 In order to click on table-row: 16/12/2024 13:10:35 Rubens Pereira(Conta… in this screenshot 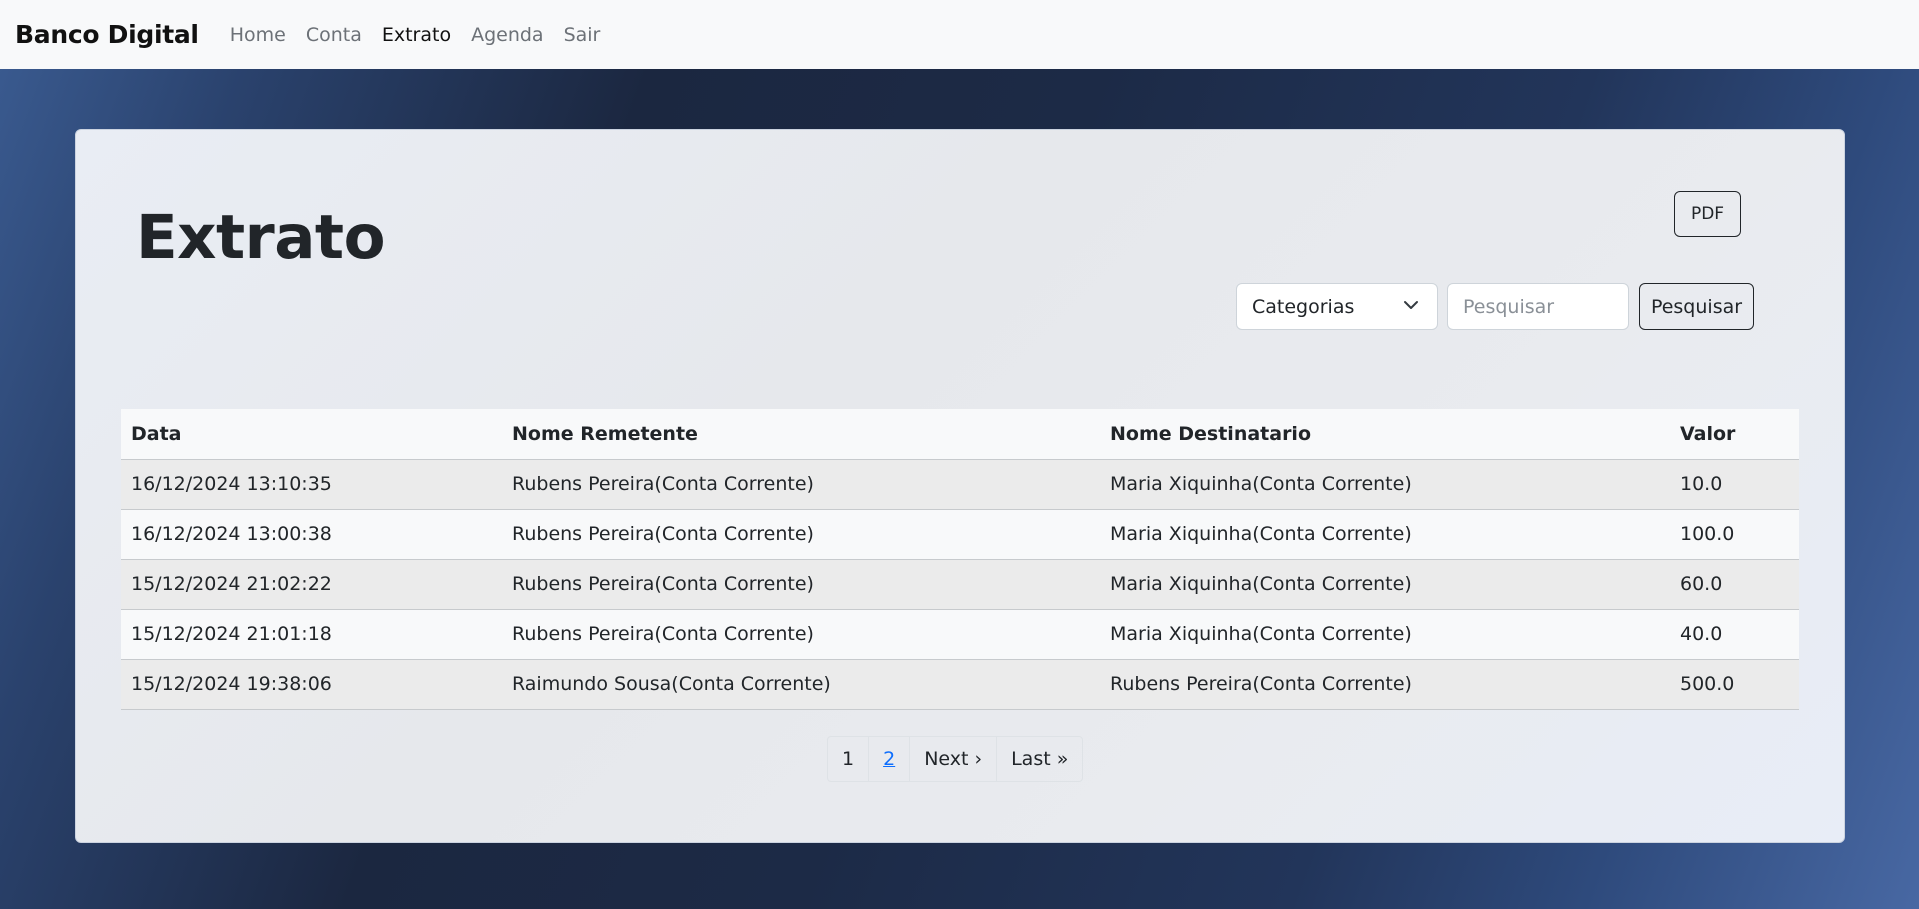, I will do `click(960, 484)`.